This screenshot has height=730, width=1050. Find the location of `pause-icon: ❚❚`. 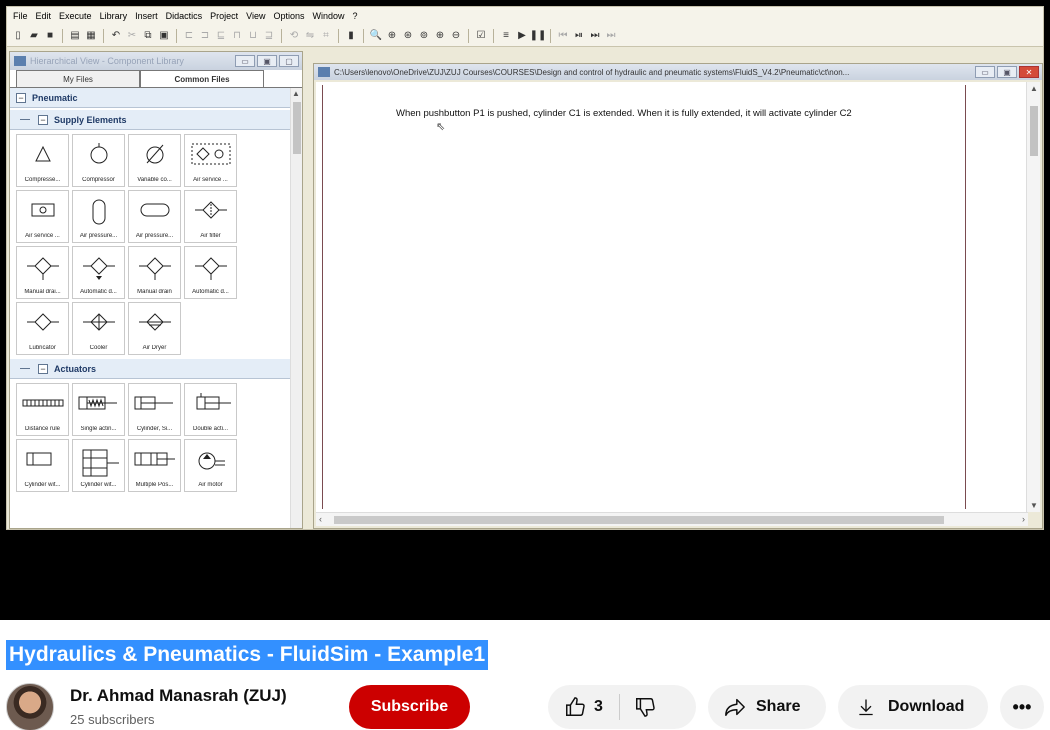

pause-icon: ❚❚ is located at coordinates (538, 36).